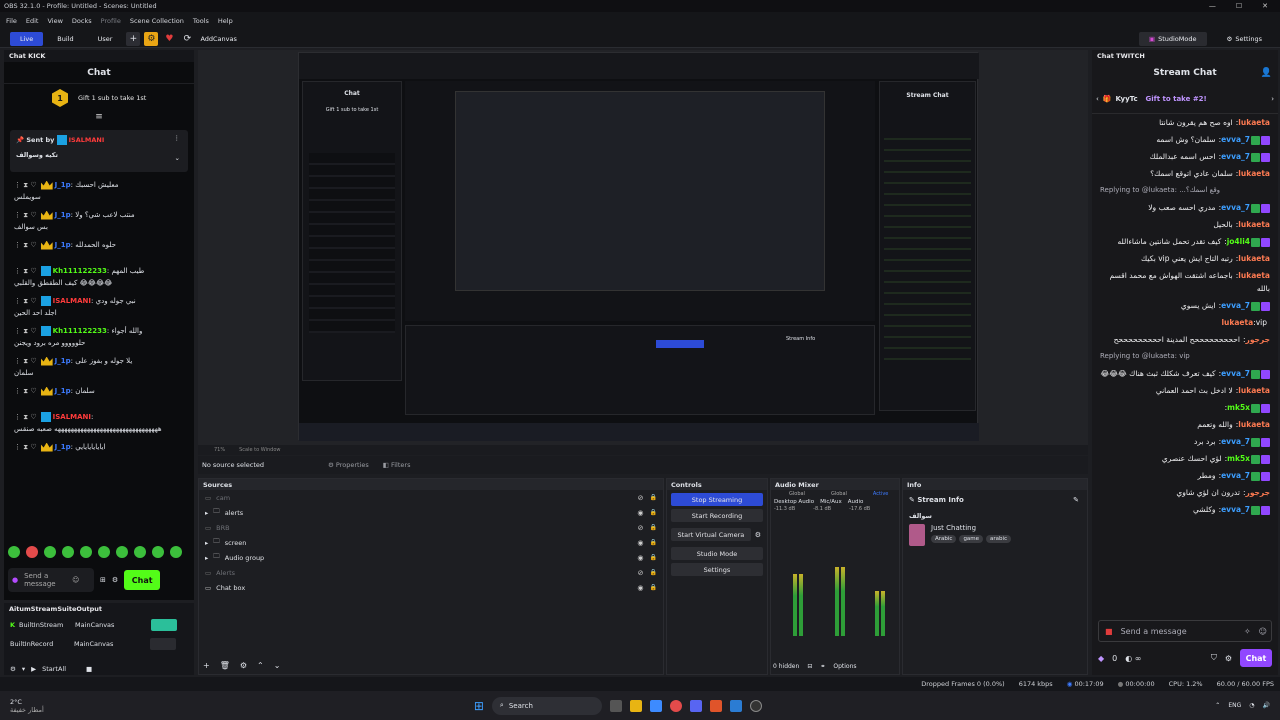 This screenshot has width=1280, height=720. I want to click on twitch-chat-button: Chat, so click(1256, 658).